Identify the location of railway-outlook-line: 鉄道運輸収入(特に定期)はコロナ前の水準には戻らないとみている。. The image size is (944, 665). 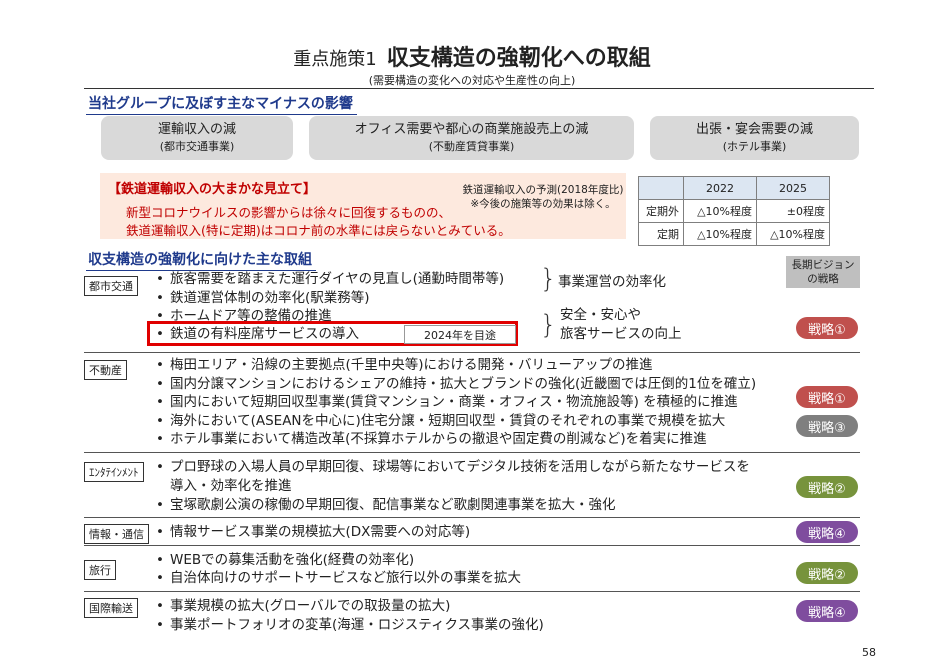
(318, 230).